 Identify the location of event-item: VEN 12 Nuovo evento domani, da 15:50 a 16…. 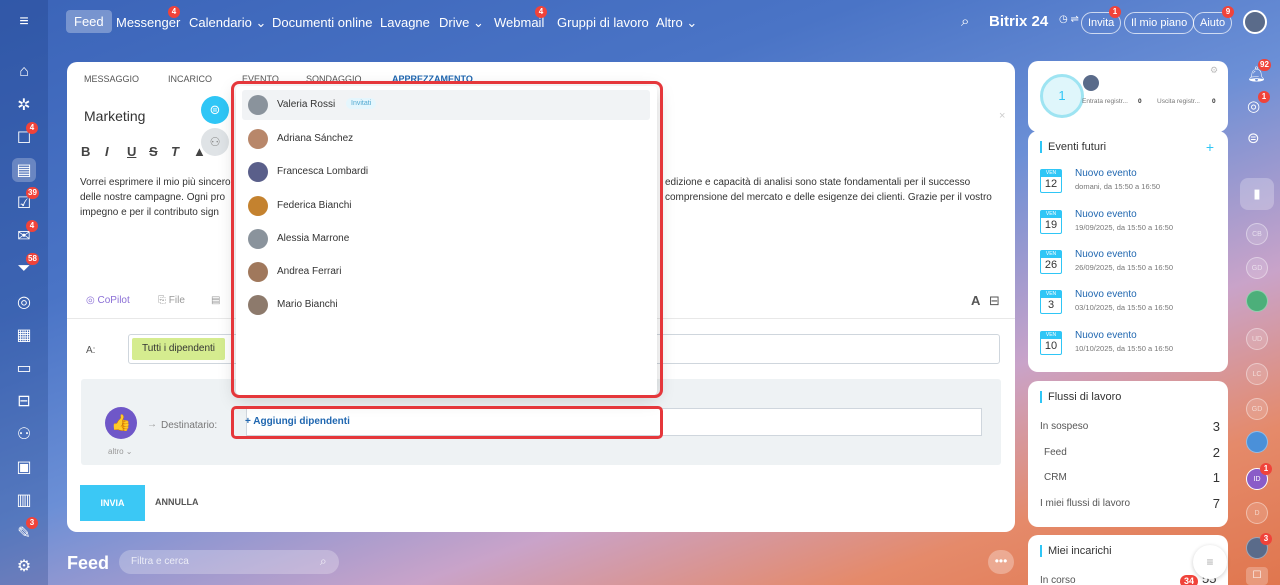
(1130, 181).